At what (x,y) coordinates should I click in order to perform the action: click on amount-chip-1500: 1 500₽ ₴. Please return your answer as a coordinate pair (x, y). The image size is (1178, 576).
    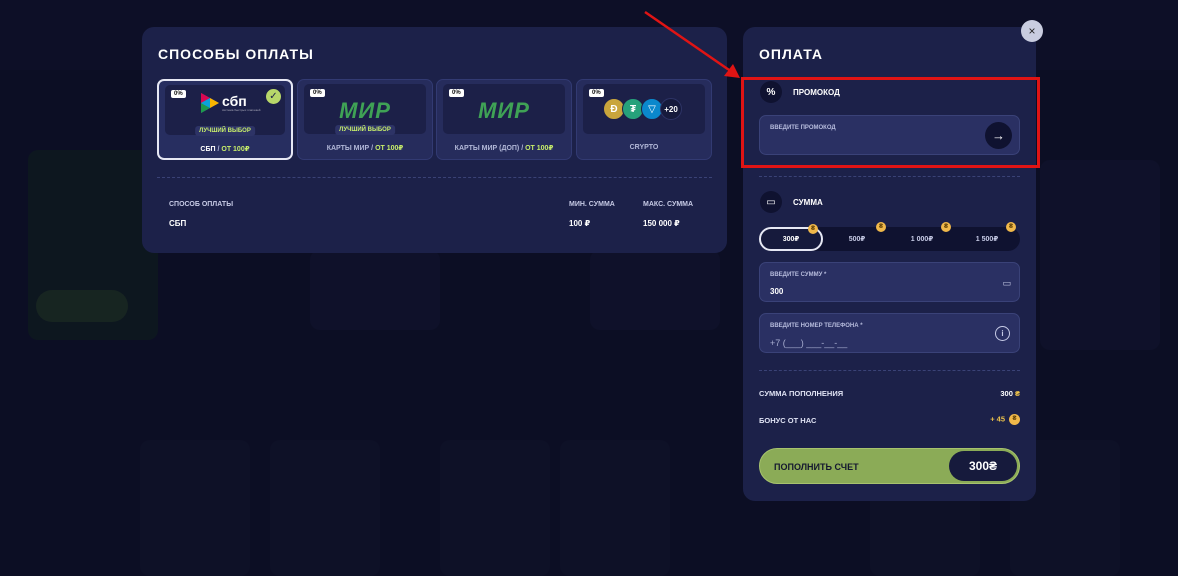
    Looking at the image, I should click on (987, 236).